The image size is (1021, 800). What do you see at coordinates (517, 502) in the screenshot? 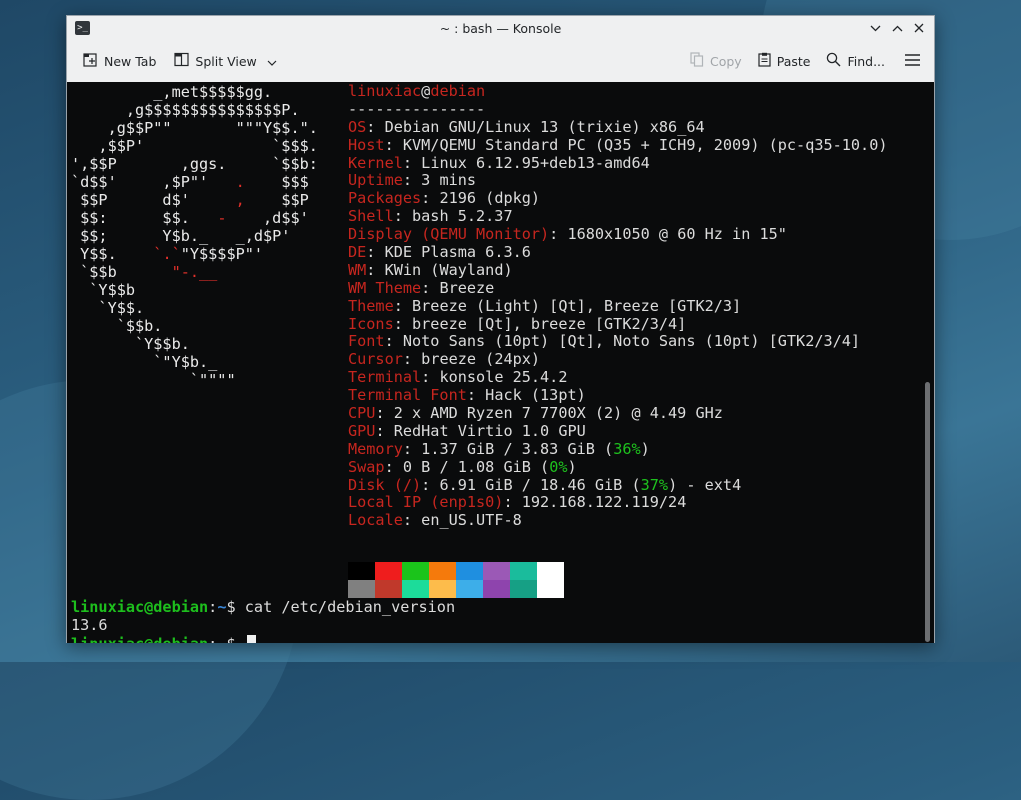
I see `info-row: Local IP (enp1s0): 192.168.122.119/24` at bounding box center [517, 502].